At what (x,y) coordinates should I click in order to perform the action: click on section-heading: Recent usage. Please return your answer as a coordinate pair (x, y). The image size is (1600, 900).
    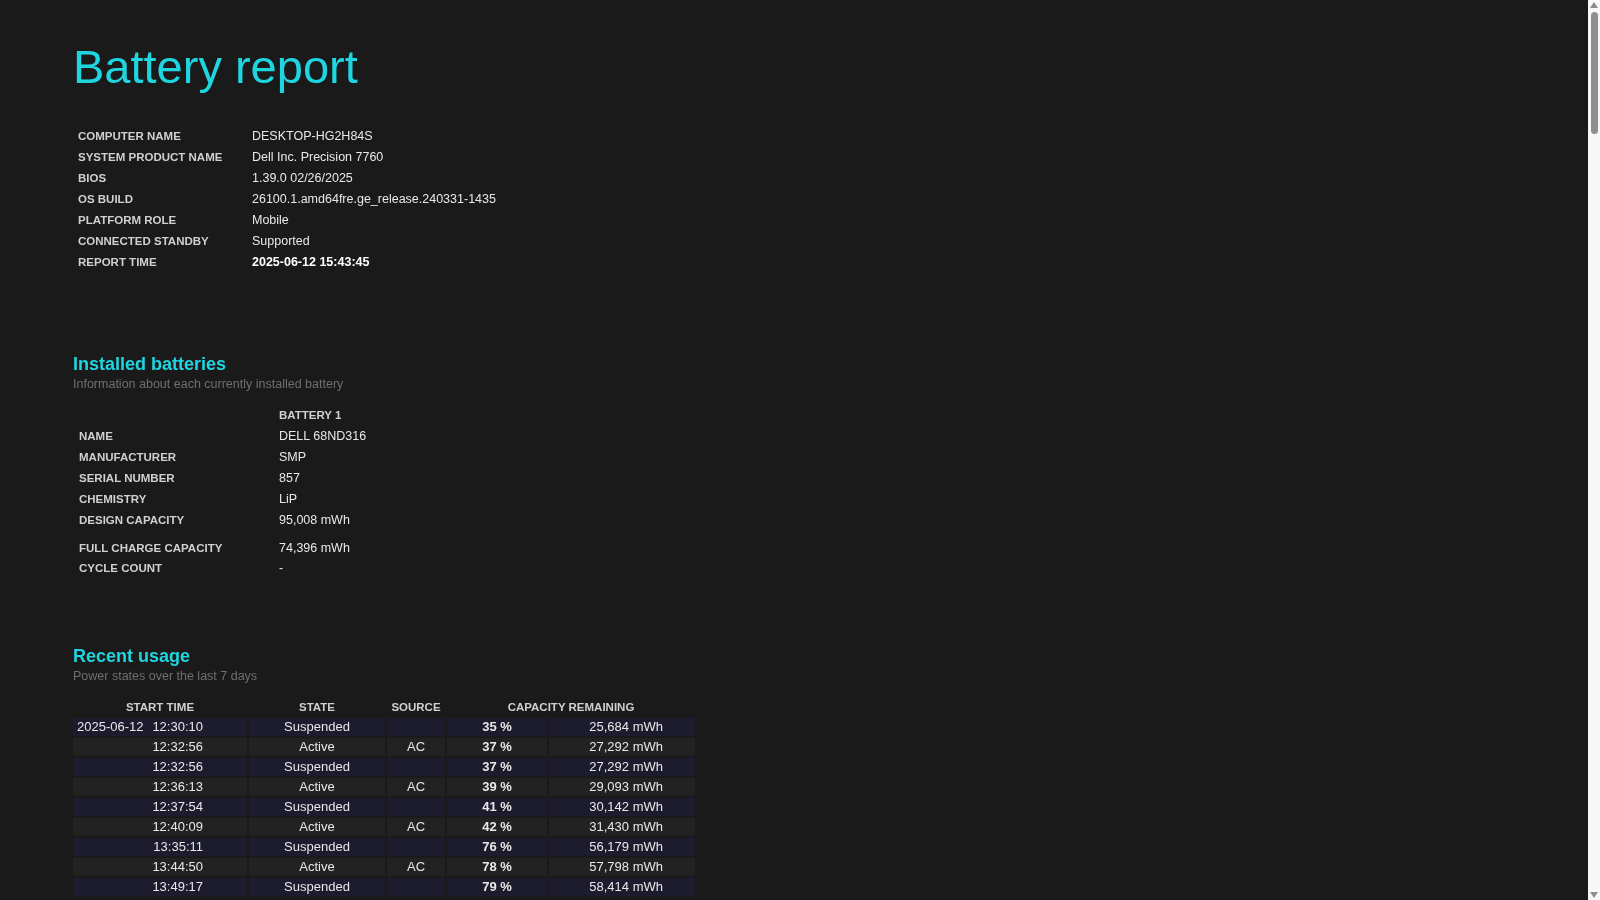
    Looking at the image, I should click on (132, 655).